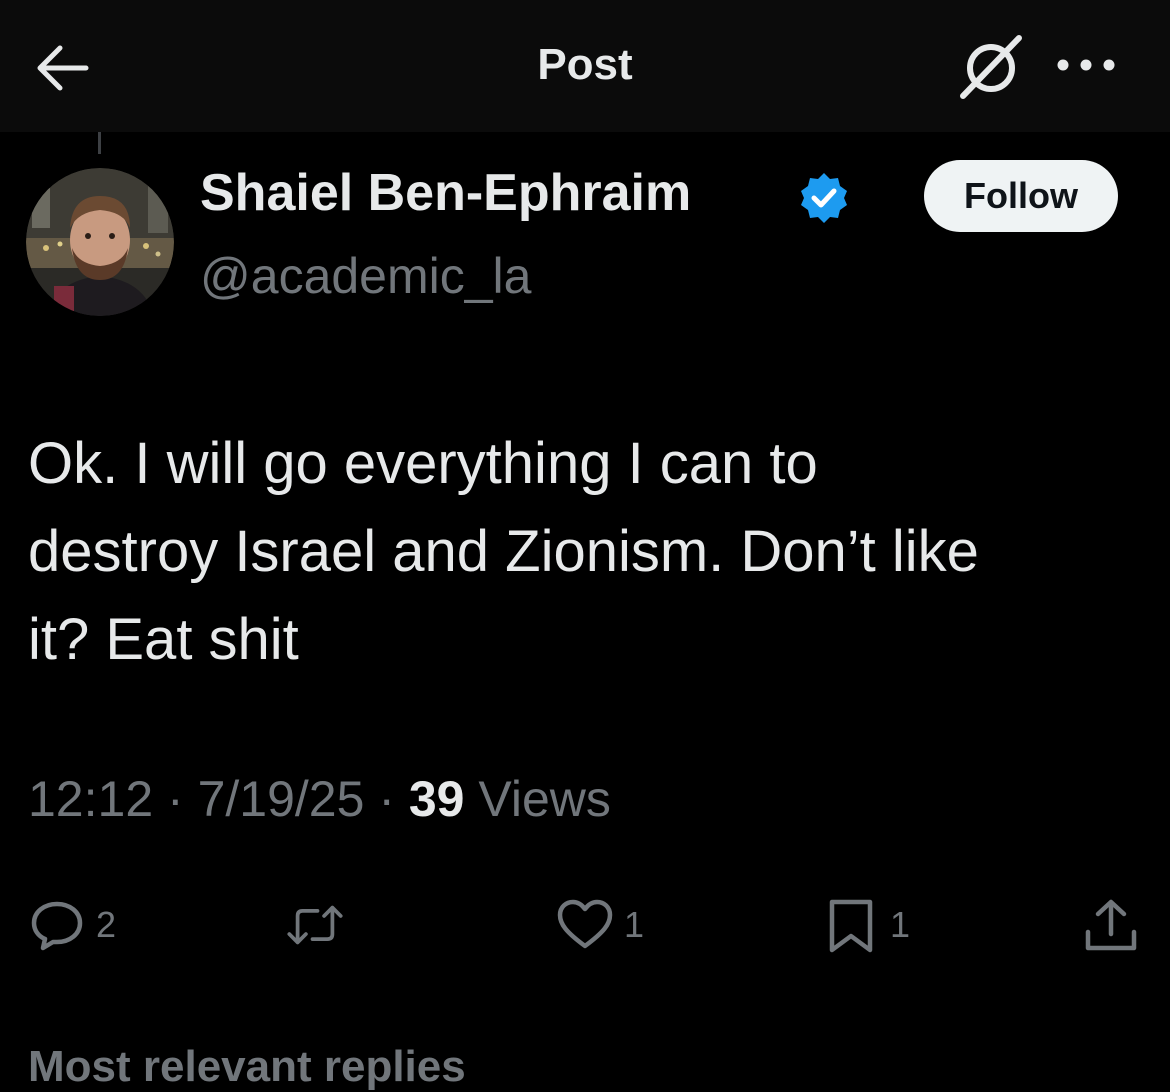  Describe the element at coordinates (445, 193) in the screenshot. I see `author-display-name: Shaiel Ben-Ephraim` at that location.